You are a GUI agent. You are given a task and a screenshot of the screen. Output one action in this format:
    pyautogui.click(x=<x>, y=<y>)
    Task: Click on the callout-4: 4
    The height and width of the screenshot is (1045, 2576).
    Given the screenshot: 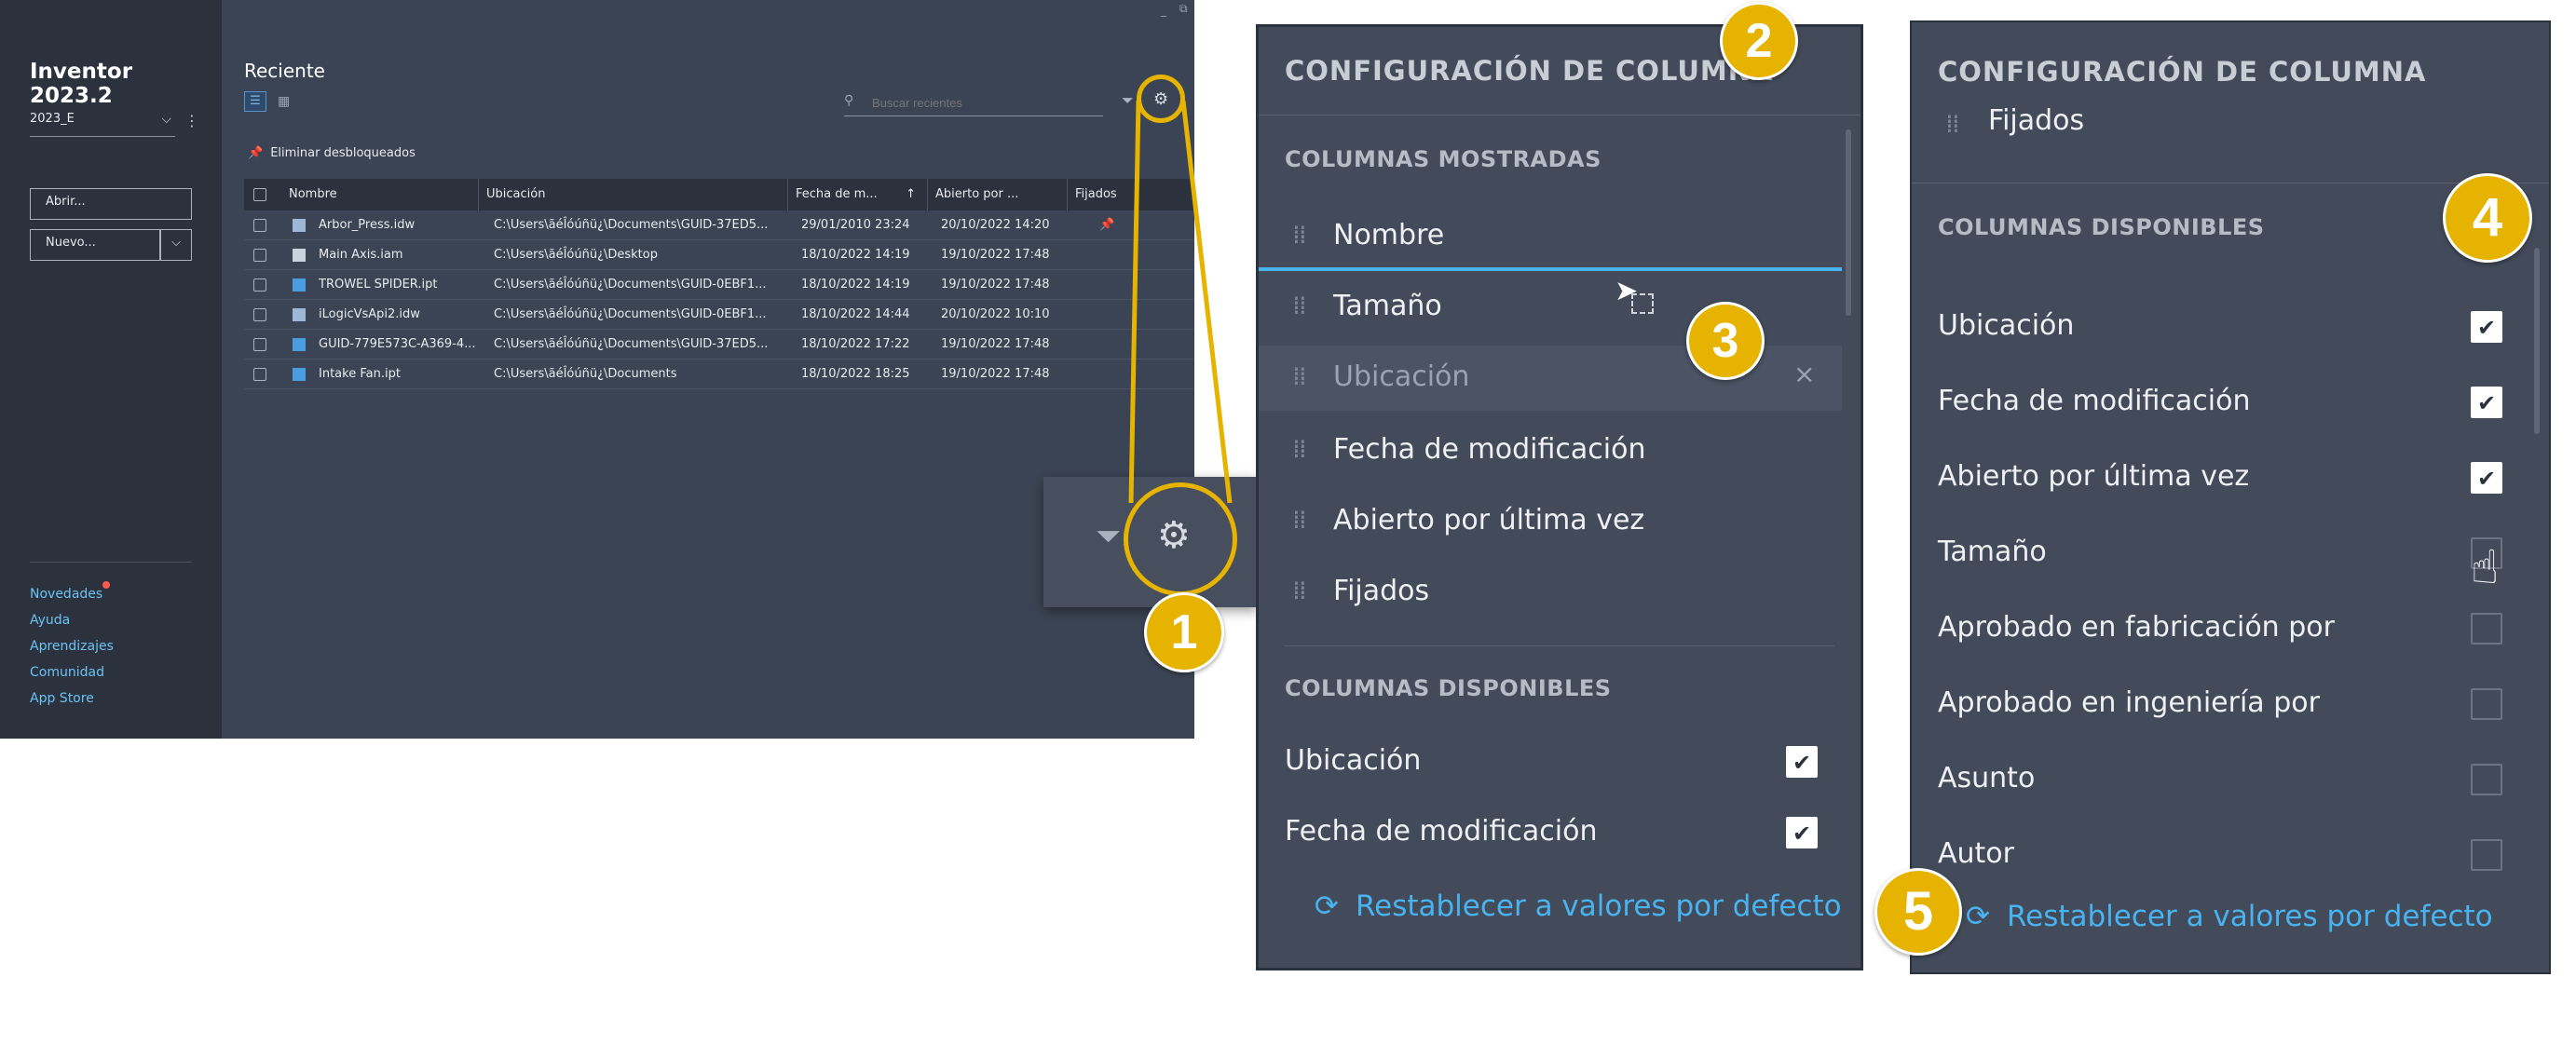 What is the action you would take?
    pyautogui.click(x=2487, y=218)
    